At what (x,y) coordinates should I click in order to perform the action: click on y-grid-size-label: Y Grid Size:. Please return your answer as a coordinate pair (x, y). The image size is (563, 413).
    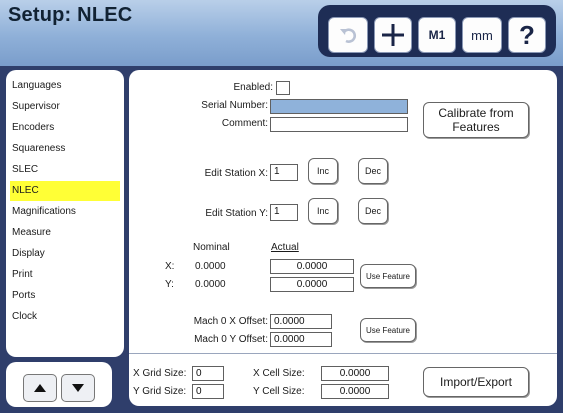
    Looking at the image, I should click on (160, 391).